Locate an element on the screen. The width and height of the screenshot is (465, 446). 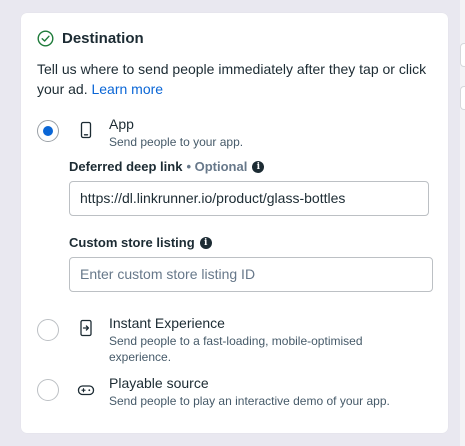
custom-store-listing-label: Custom store listing i is located at coordinates (140, 242).